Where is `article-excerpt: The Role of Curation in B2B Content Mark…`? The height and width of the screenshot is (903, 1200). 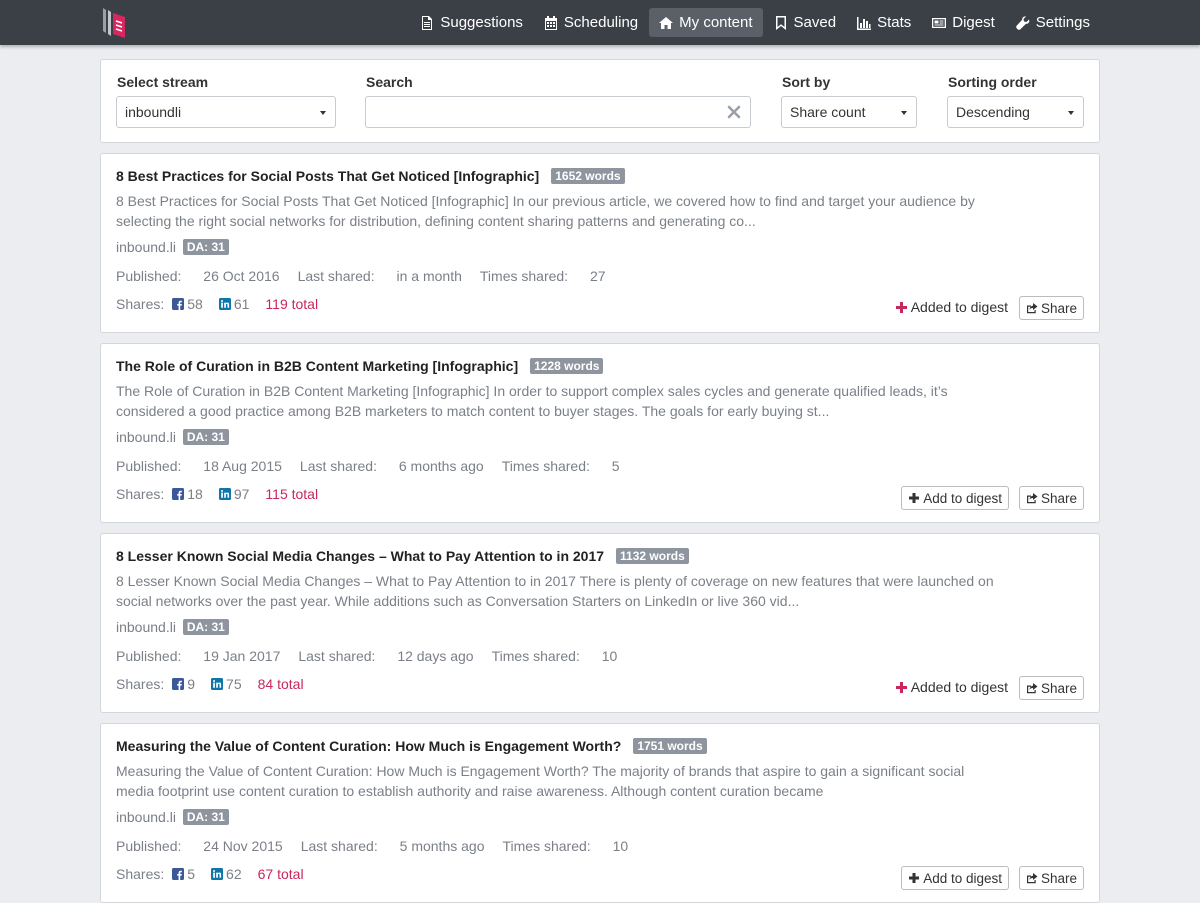 article-excerpt: The Role of Curation in B2B Content Mark… is located at coordinates (532, 401).